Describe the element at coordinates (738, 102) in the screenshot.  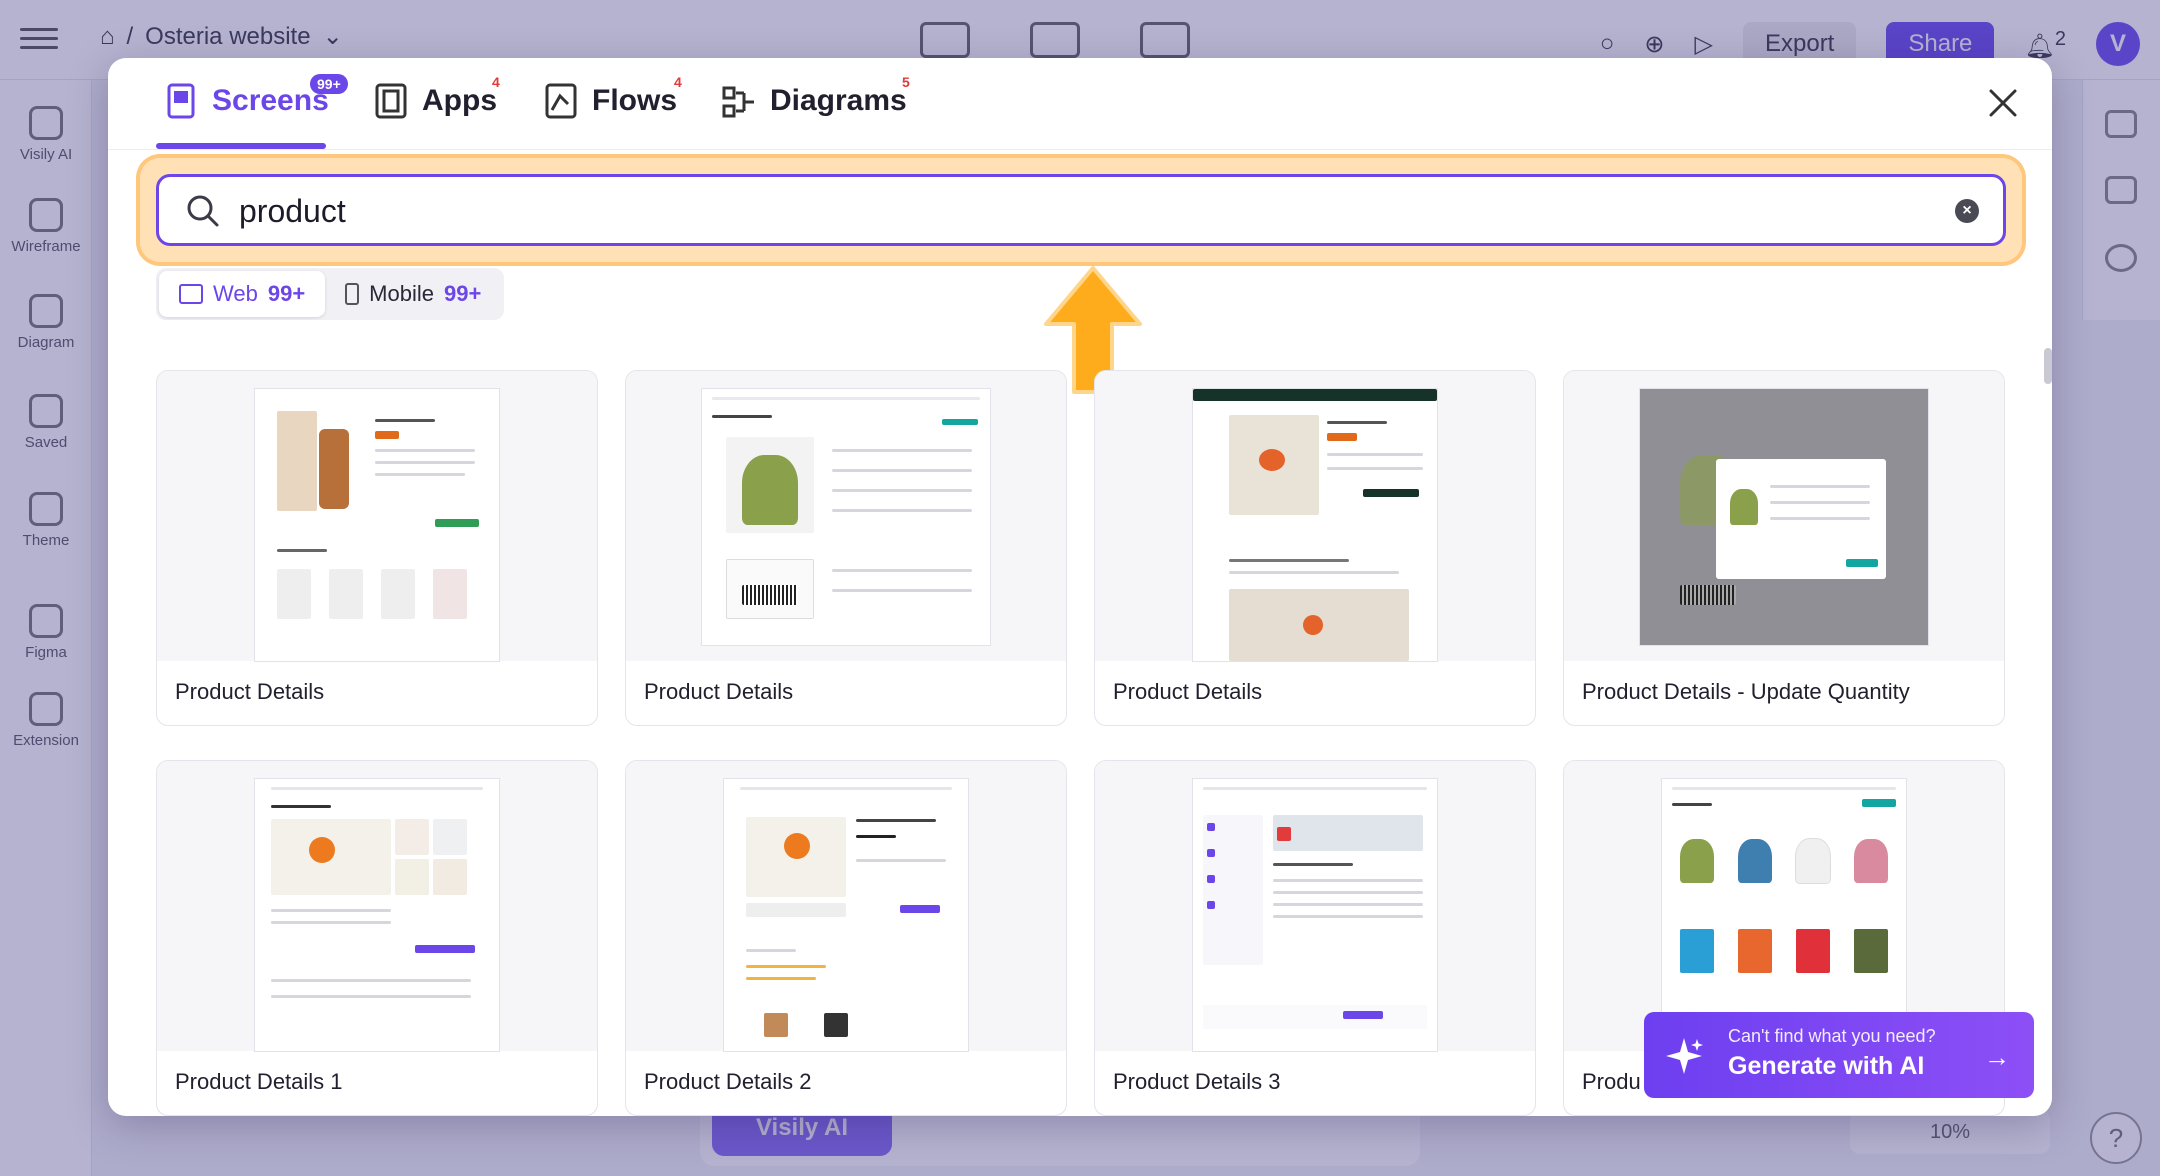
I see `diagrams-icon` at that location.